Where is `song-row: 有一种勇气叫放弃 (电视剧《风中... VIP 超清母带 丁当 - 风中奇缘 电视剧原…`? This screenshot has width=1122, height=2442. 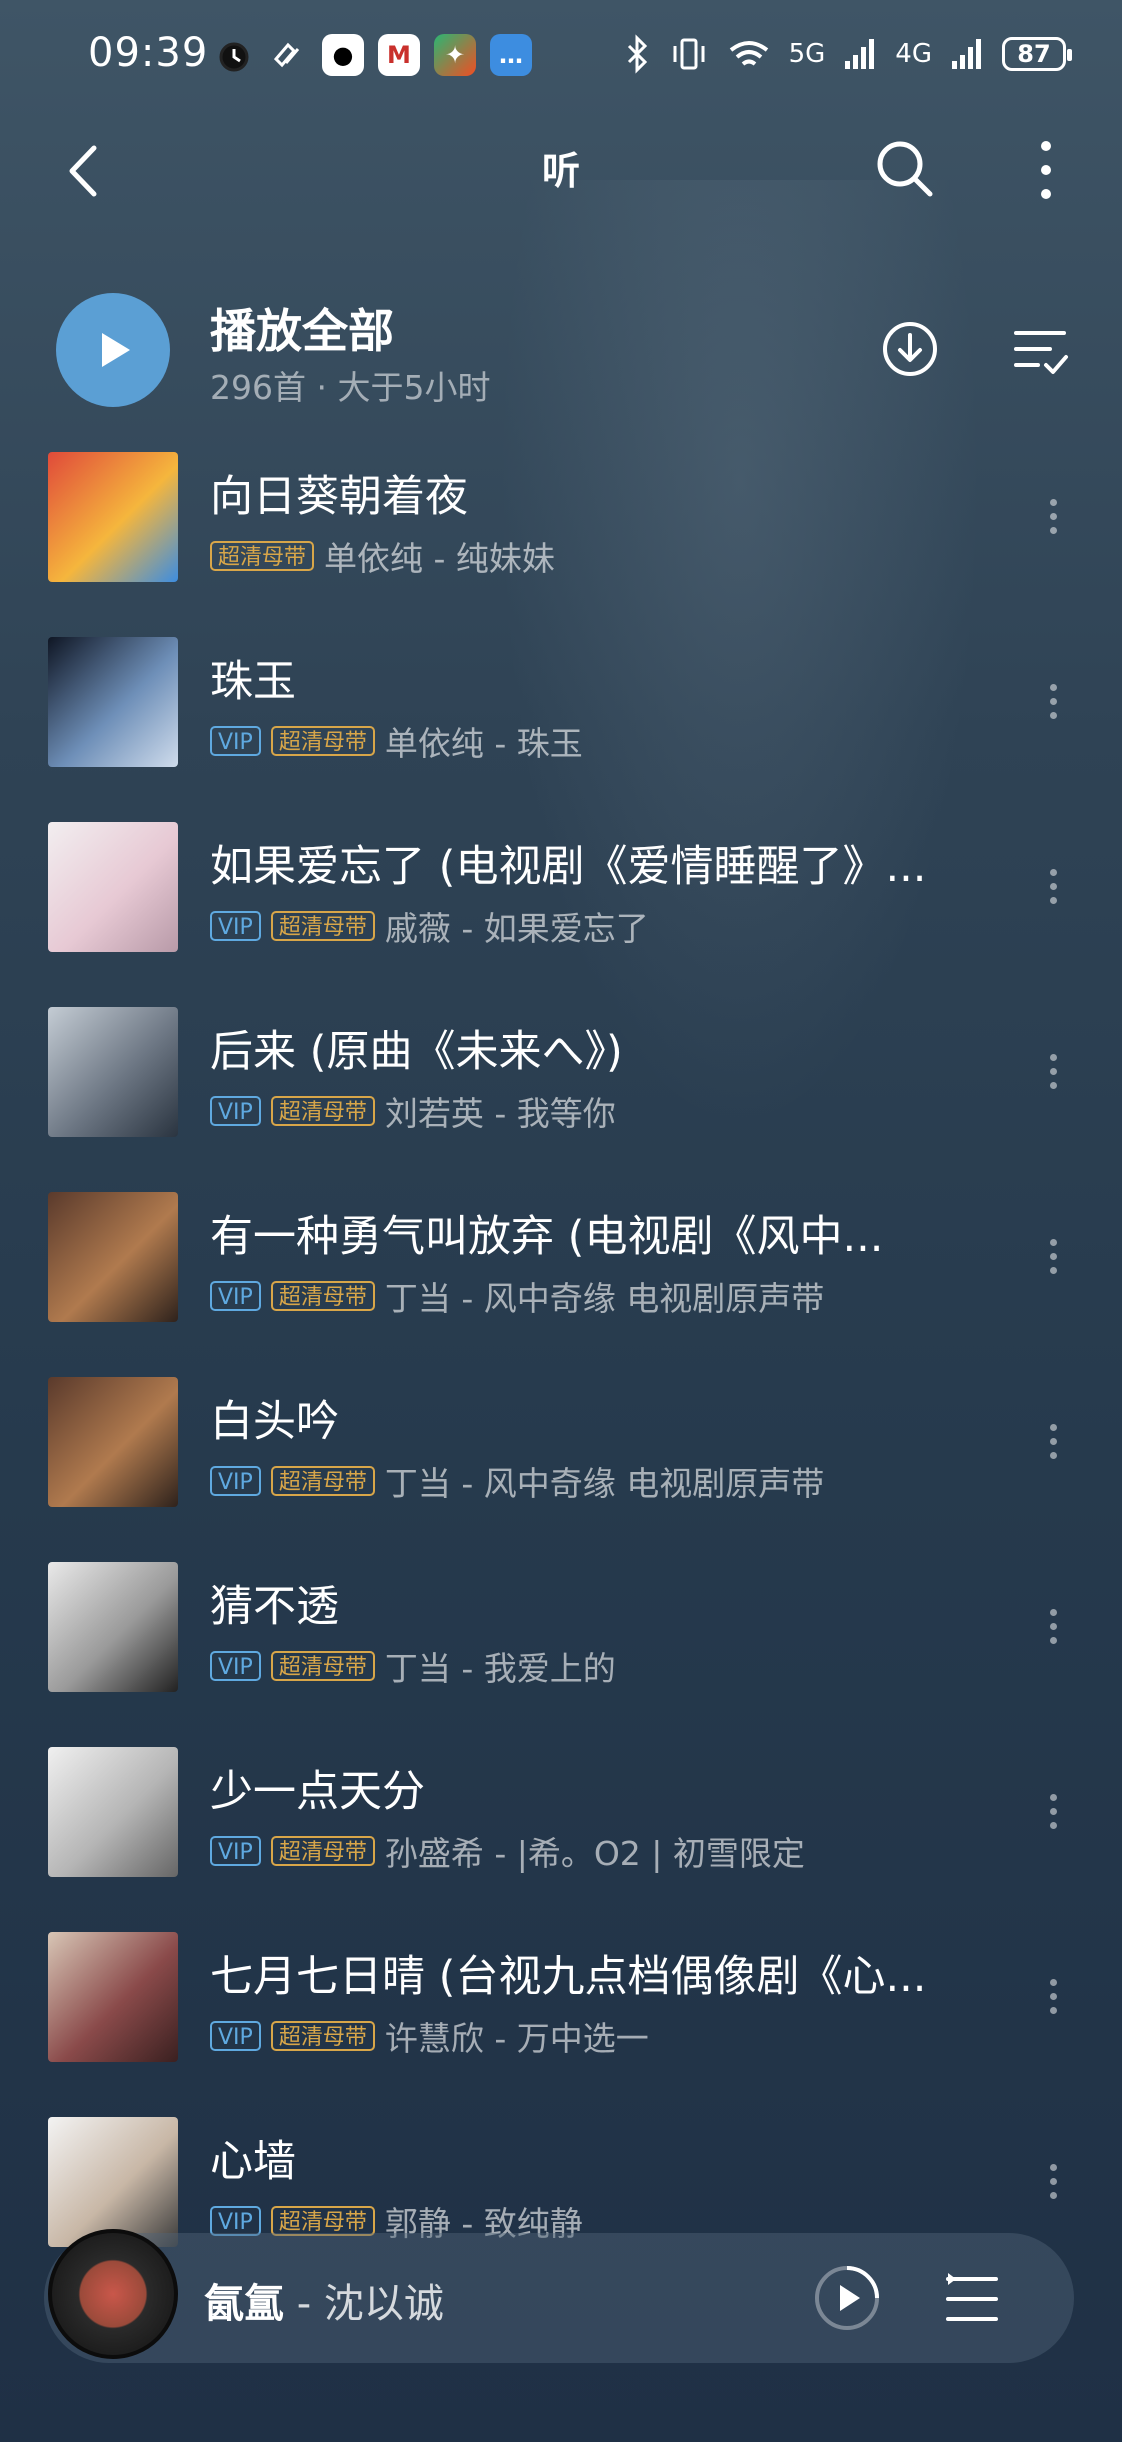 song-row: 有一种勇气叫放弃 (电视剧《风中... VIP 超清母带 丁当 - 风中奇缘 电视剧原… is located at coordinates (561, 1272).